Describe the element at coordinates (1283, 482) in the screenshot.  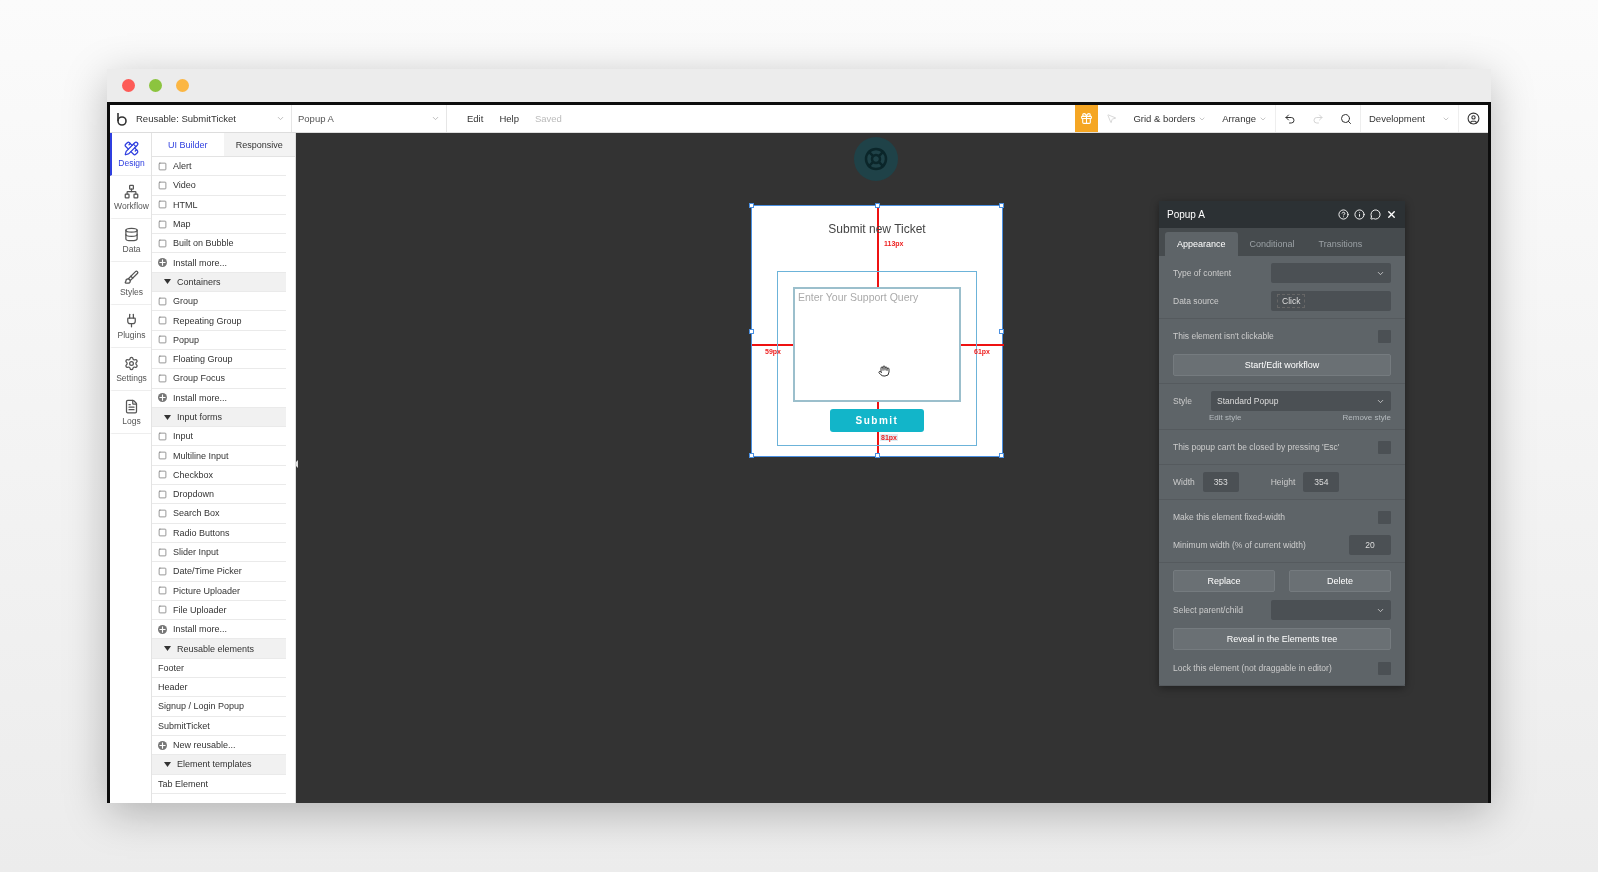
I see `field-label: Height` at that location.